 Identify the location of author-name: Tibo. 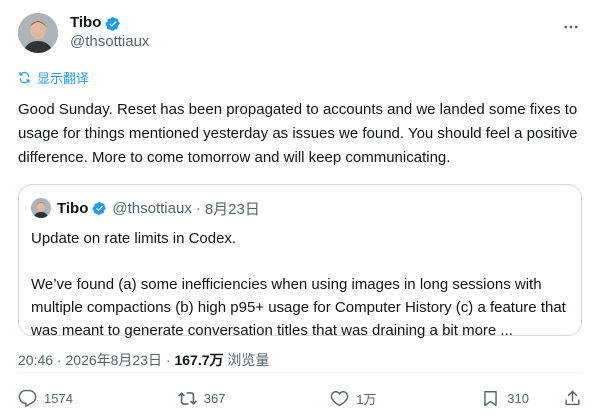
(85, 23).